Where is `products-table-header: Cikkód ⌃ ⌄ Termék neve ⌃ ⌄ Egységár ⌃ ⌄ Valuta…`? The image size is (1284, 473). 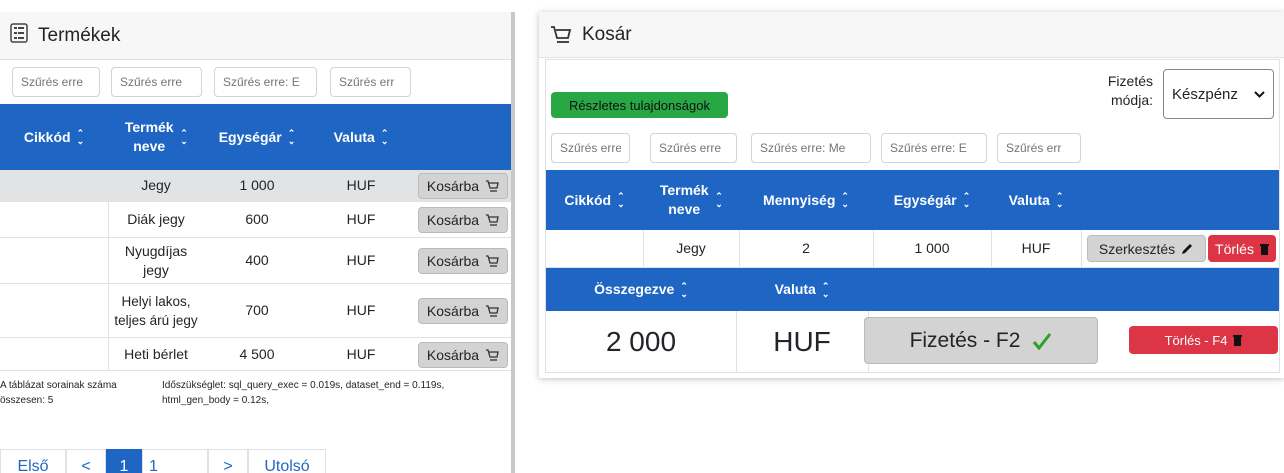 products-table-header: Cikkód ⌃ ⌄ Termék neve ⌃ ⌄ Egységár ⌃ ⌄ Valuta… is located at coordinates (255, 137).